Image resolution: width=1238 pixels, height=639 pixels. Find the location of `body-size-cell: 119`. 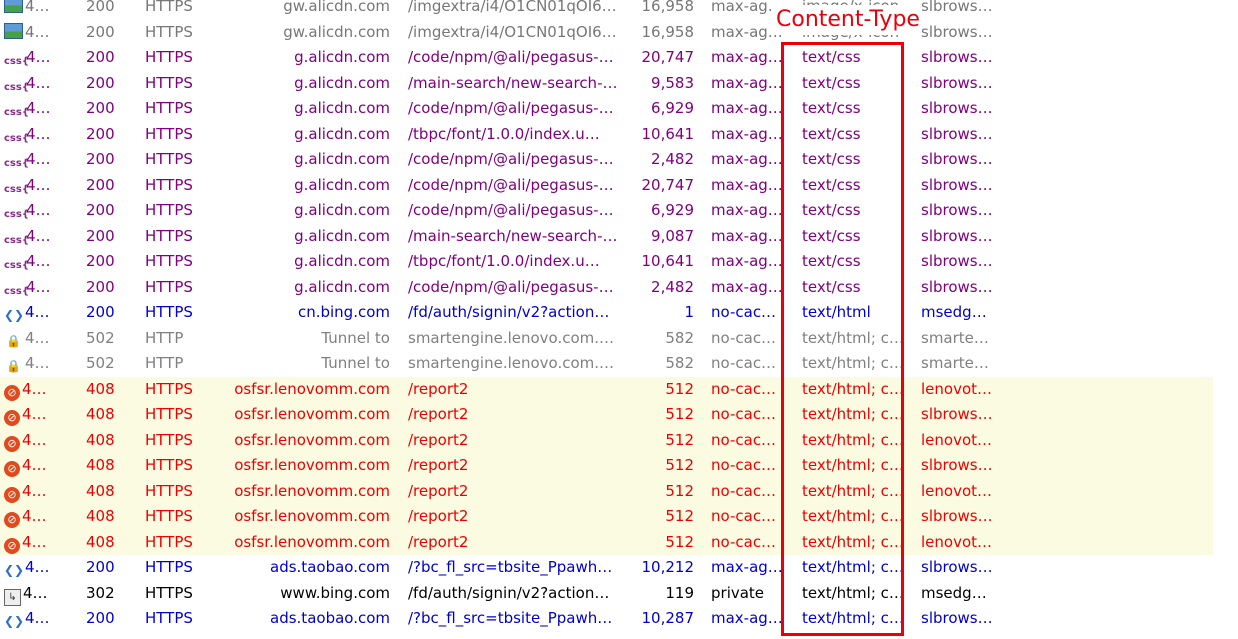

body-size-cell: 119 is located at coordinates (679, 592).